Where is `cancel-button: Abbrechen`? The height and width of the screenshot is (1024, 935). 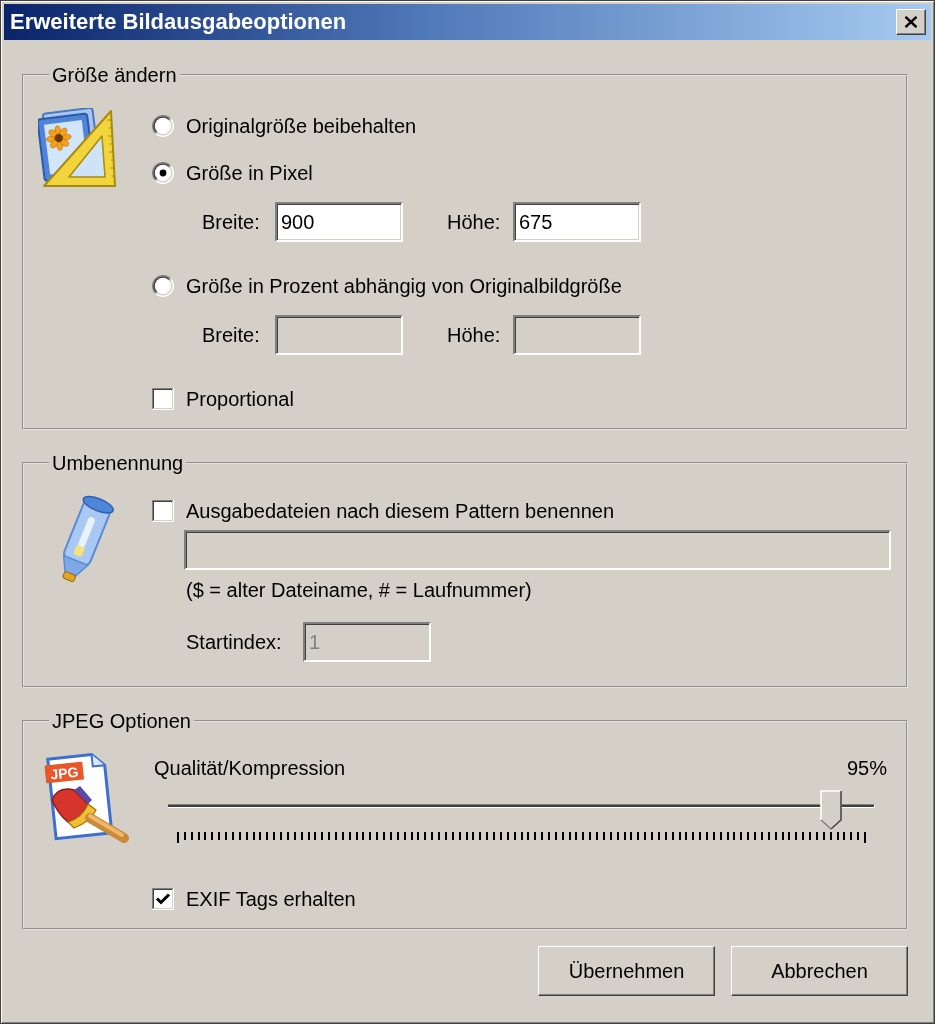 cancel-button: Abbrechen is located at coordinates (819, 971).